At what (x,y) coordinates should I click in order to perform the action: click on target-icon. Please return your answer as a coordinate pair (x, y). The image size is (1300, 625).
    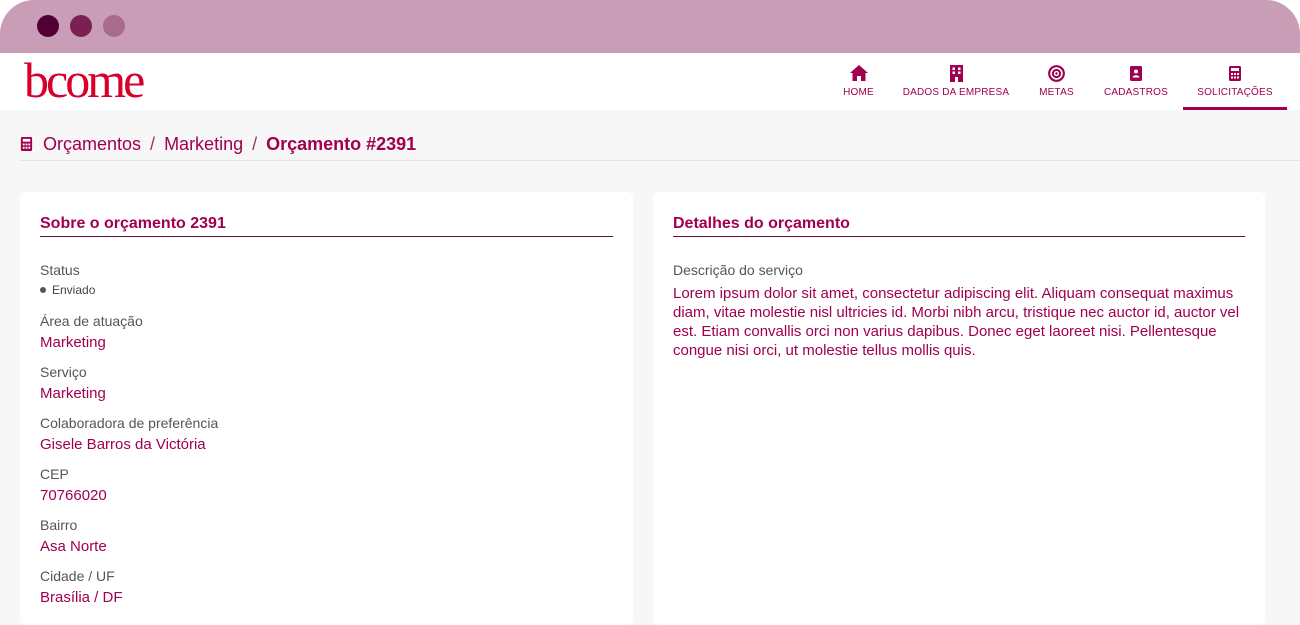
    Looking at the image, I should click on (1056, 73).